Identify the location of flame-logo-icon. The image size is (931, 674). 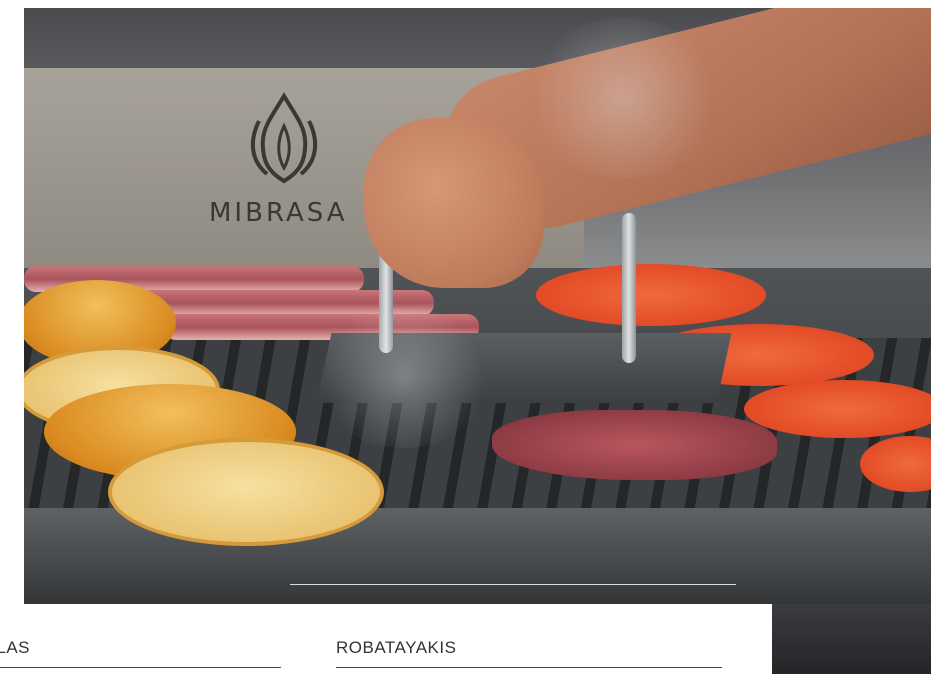
(284, 138).